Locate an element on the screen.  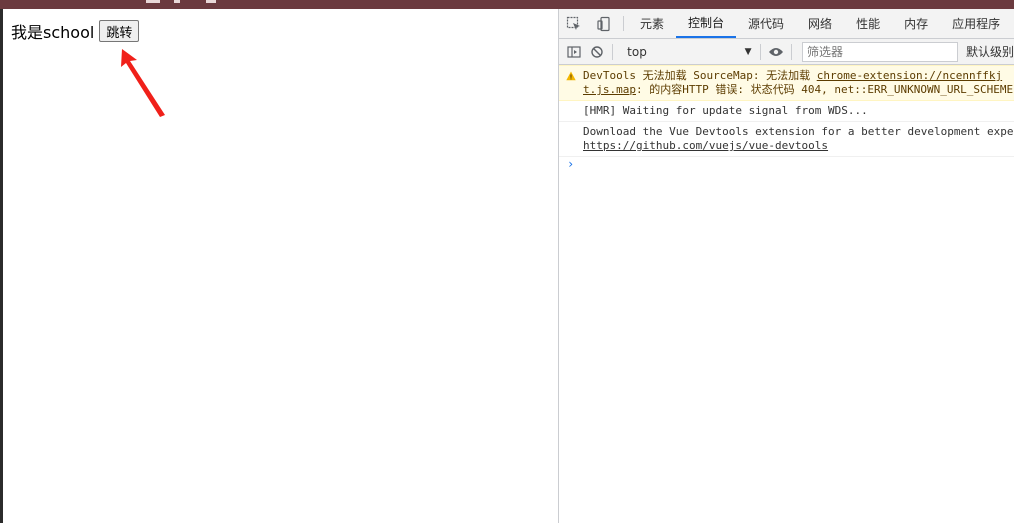
tab-memory: 内存 is located at coordinates (916, 23).